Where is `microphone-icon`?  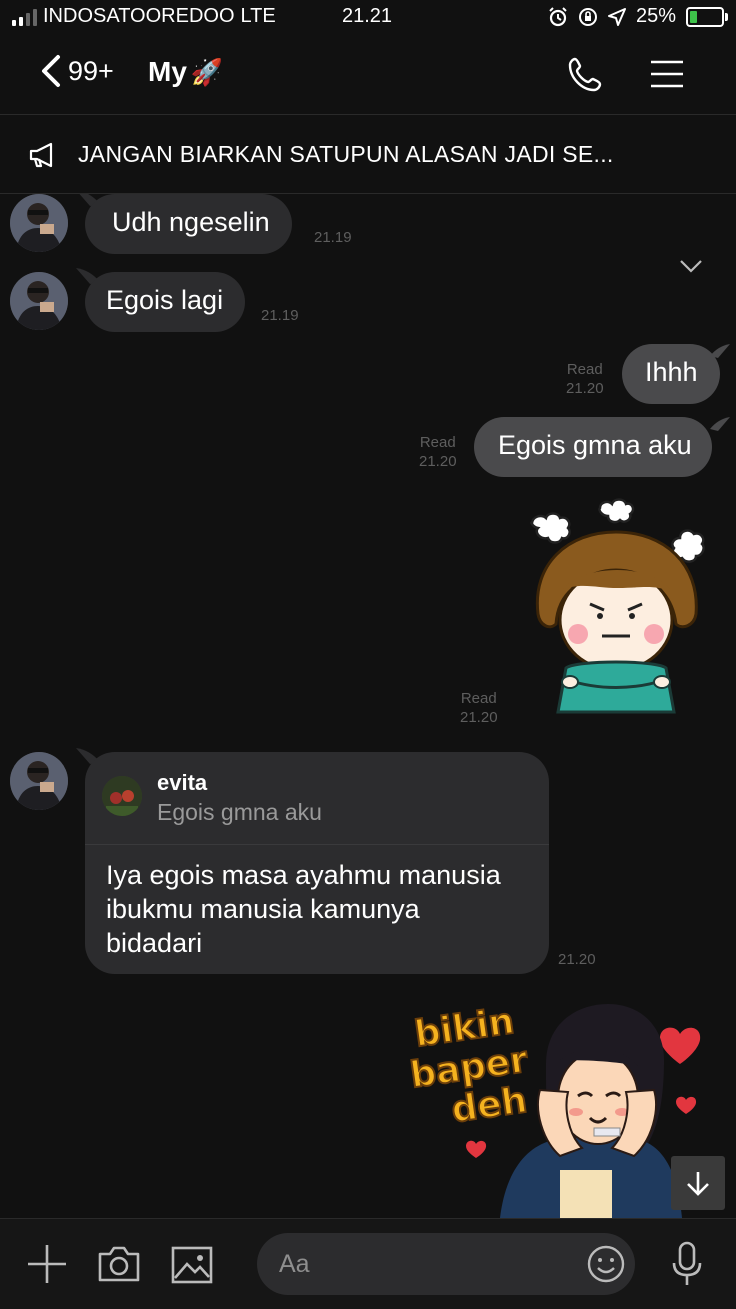 microphone-icon is located at coordinates (687, 1264).